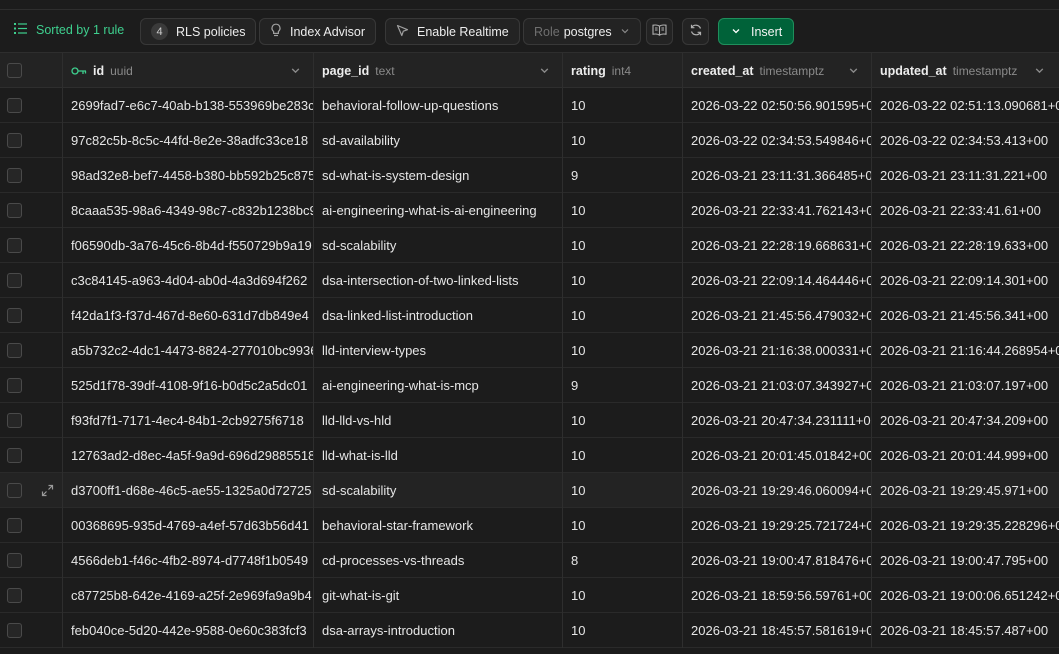  What do you see at coordinates (965, 175) in the screenshot?
I see `updated-at-cell: 2026-03-21 23:11:31.221+00` at bounding box center [965, 175].